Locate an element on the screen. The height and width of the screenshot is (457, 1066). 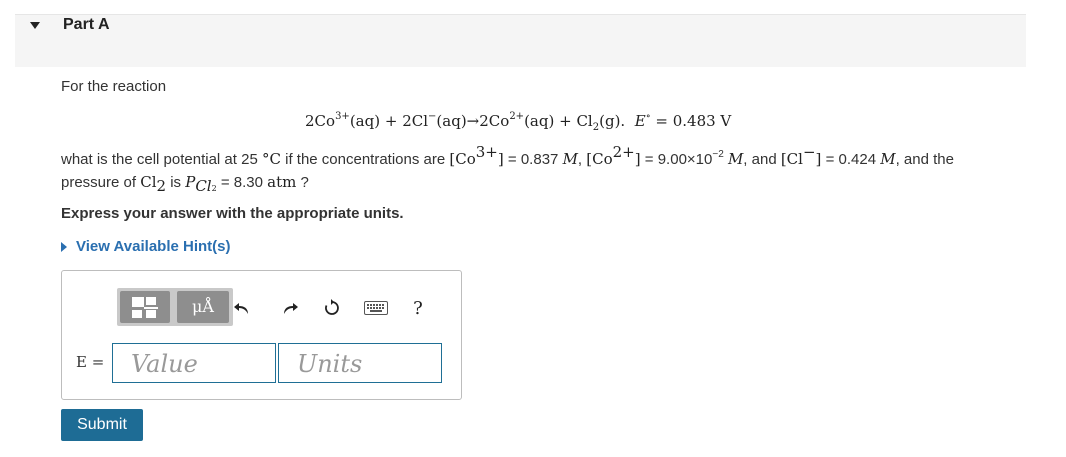
help-button: ? is located at coordinates (418, 308).